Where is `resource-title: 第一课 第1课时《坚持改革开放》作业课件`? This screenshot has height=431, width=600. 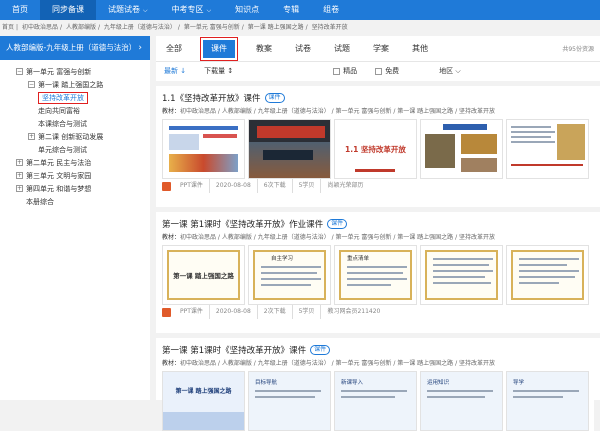 resource-title: 第一课 第1课时《坚持改革开放》作业课件 is located at coordinates (242, 225).